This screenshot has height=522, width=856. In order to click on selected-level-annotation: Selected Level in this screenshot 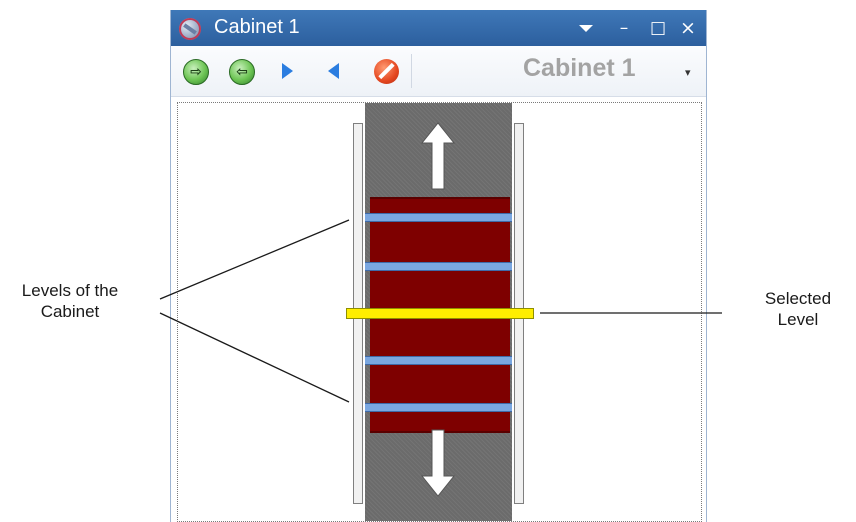, I will do `click(798, 309)`.